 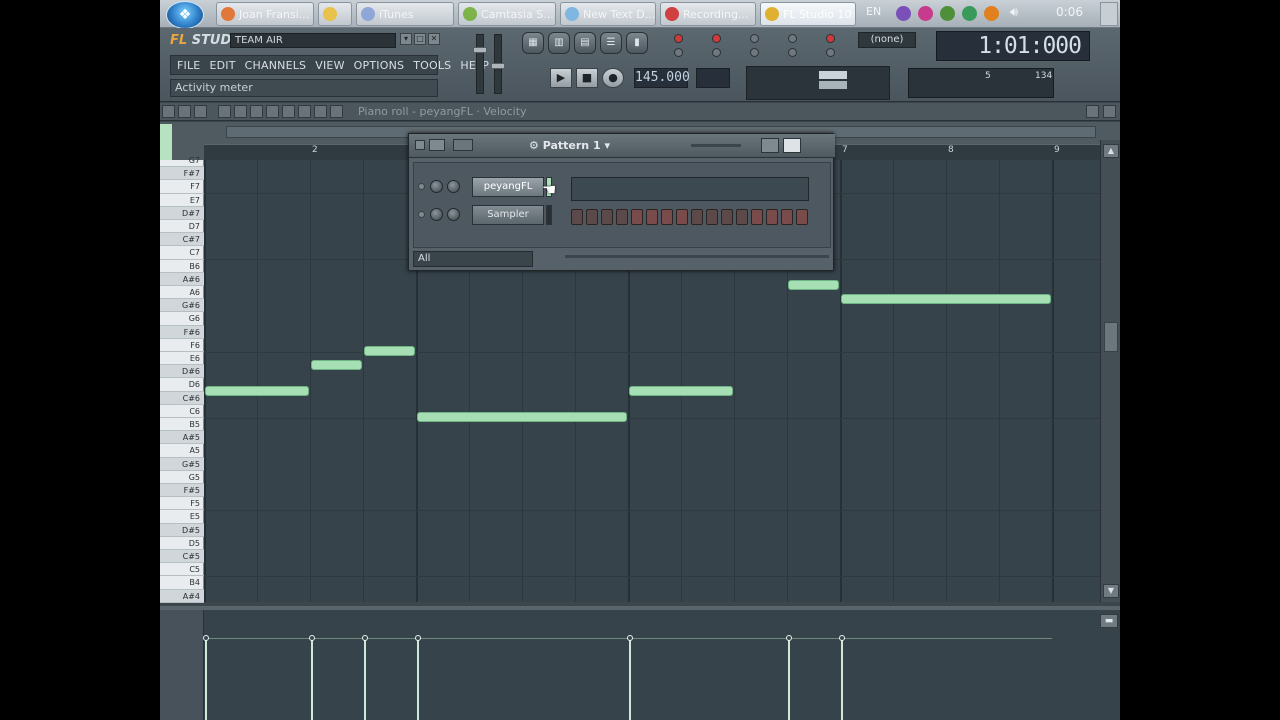 What do you see at coordinates (533, 43) in the screenshot?
I see `playlist-button: ▦` at bounding box center [533, 43].